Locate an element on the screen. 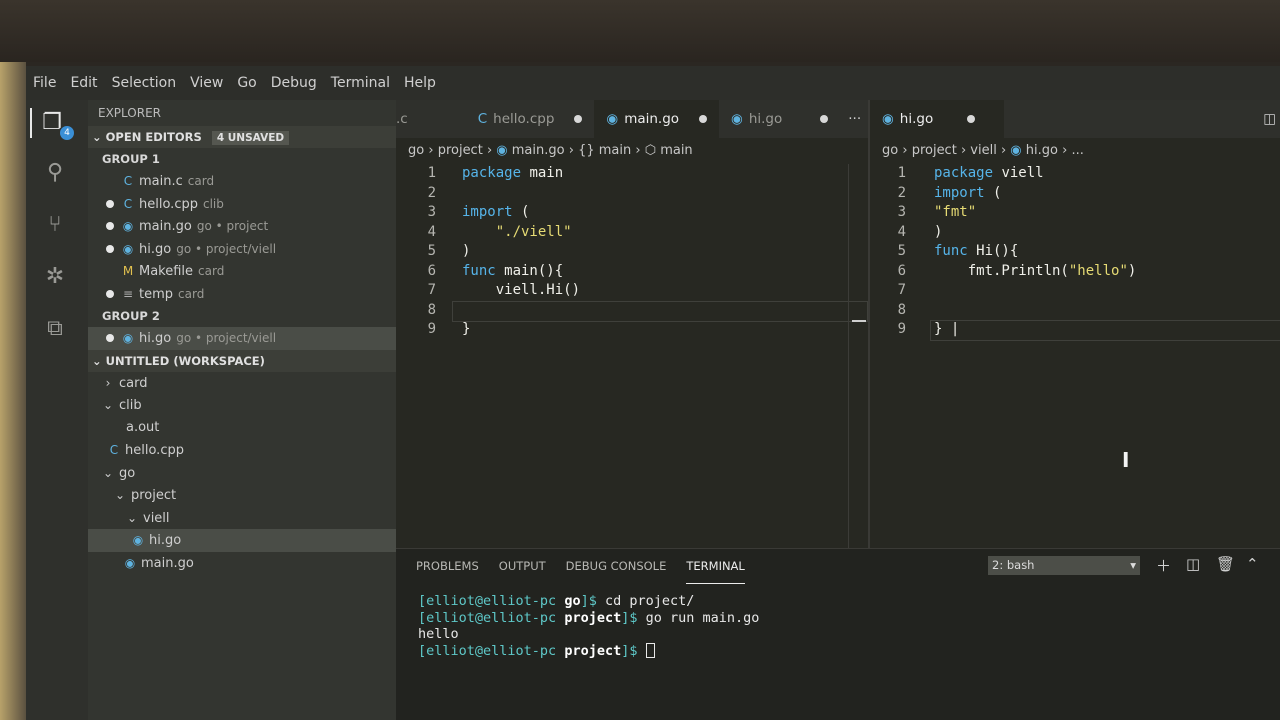  tab-hello-cpp: C hello.cpp is located at coordinates (530, 119).